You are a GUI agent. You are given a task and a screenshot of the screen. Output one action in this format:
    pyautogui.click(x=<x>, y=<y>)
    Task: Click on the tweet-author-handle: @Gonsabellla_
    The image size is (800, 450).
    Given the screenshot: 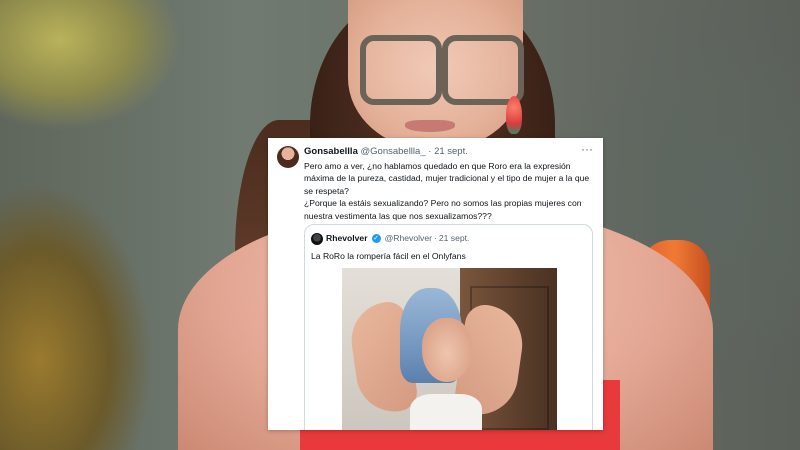 What is the action you would take?
    pyautogui.click(x=393, y=151)
    